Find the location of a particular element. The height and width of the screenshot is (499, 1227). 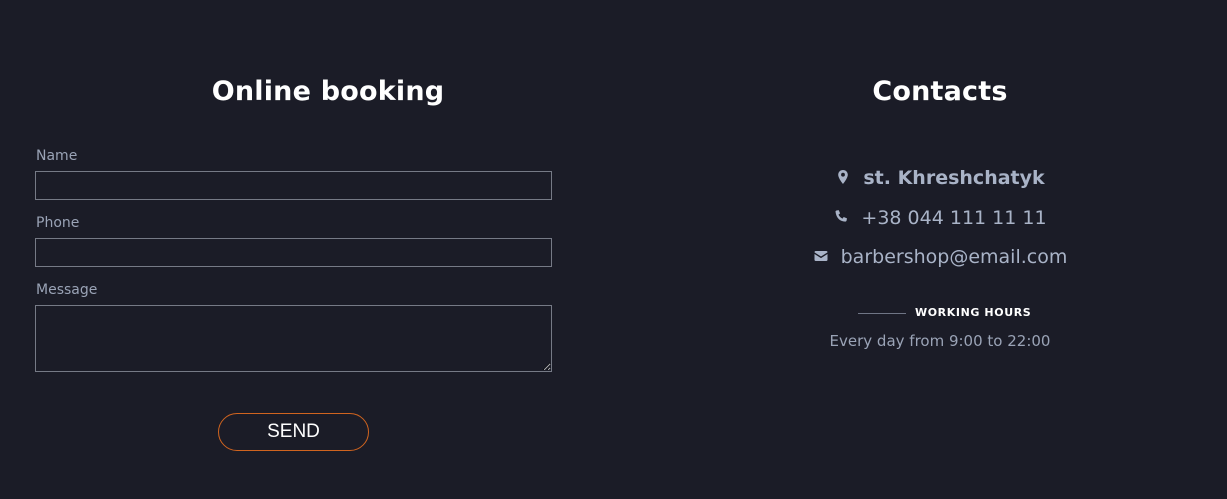

address-text: st. Khreshchatyk is located at coordinates (954, 178).